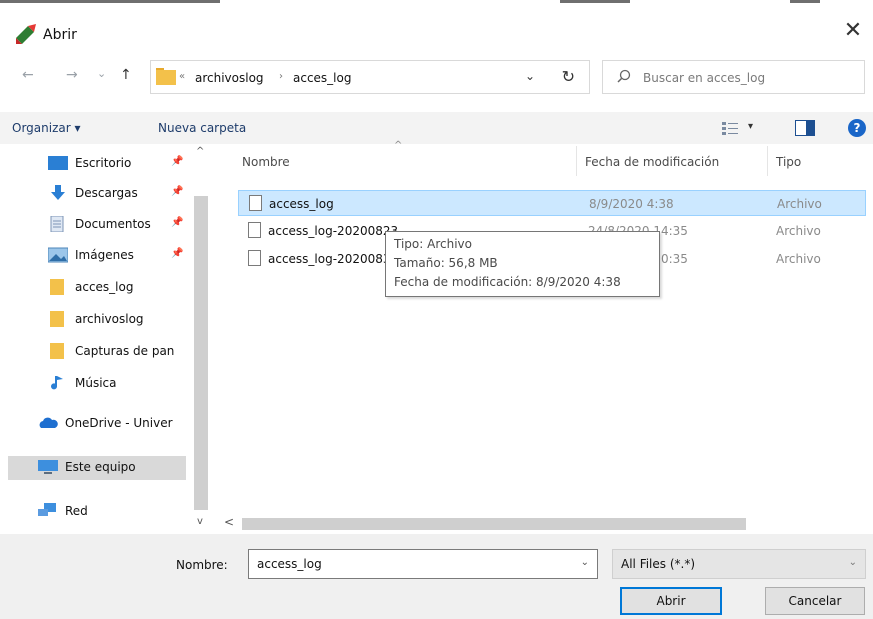 This screenshot has width=873, height=619. Describe the element at coordinates (750, 126) in the screenshot. I see `view-dropdown-icon: ▾` at that location.